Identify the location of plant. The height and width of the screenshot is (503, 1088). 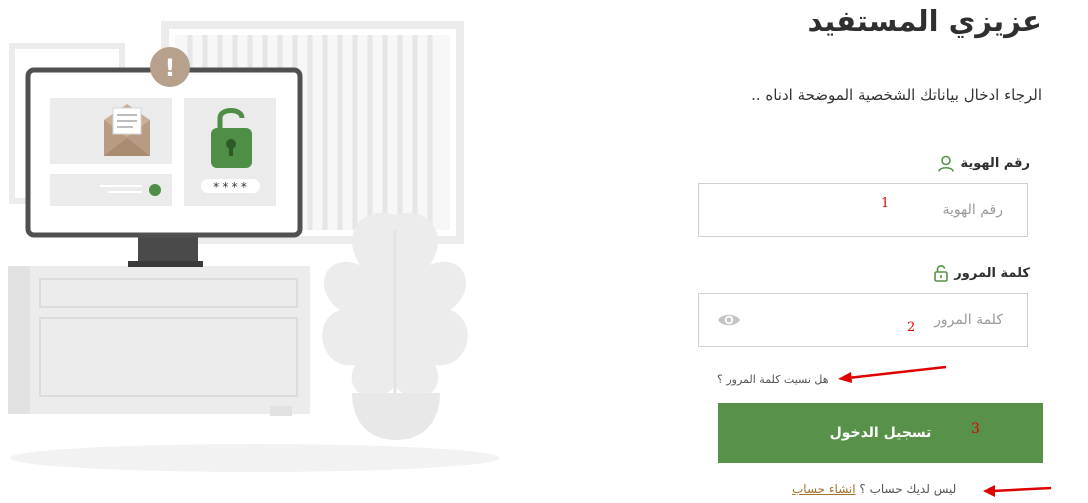
(395, 326).